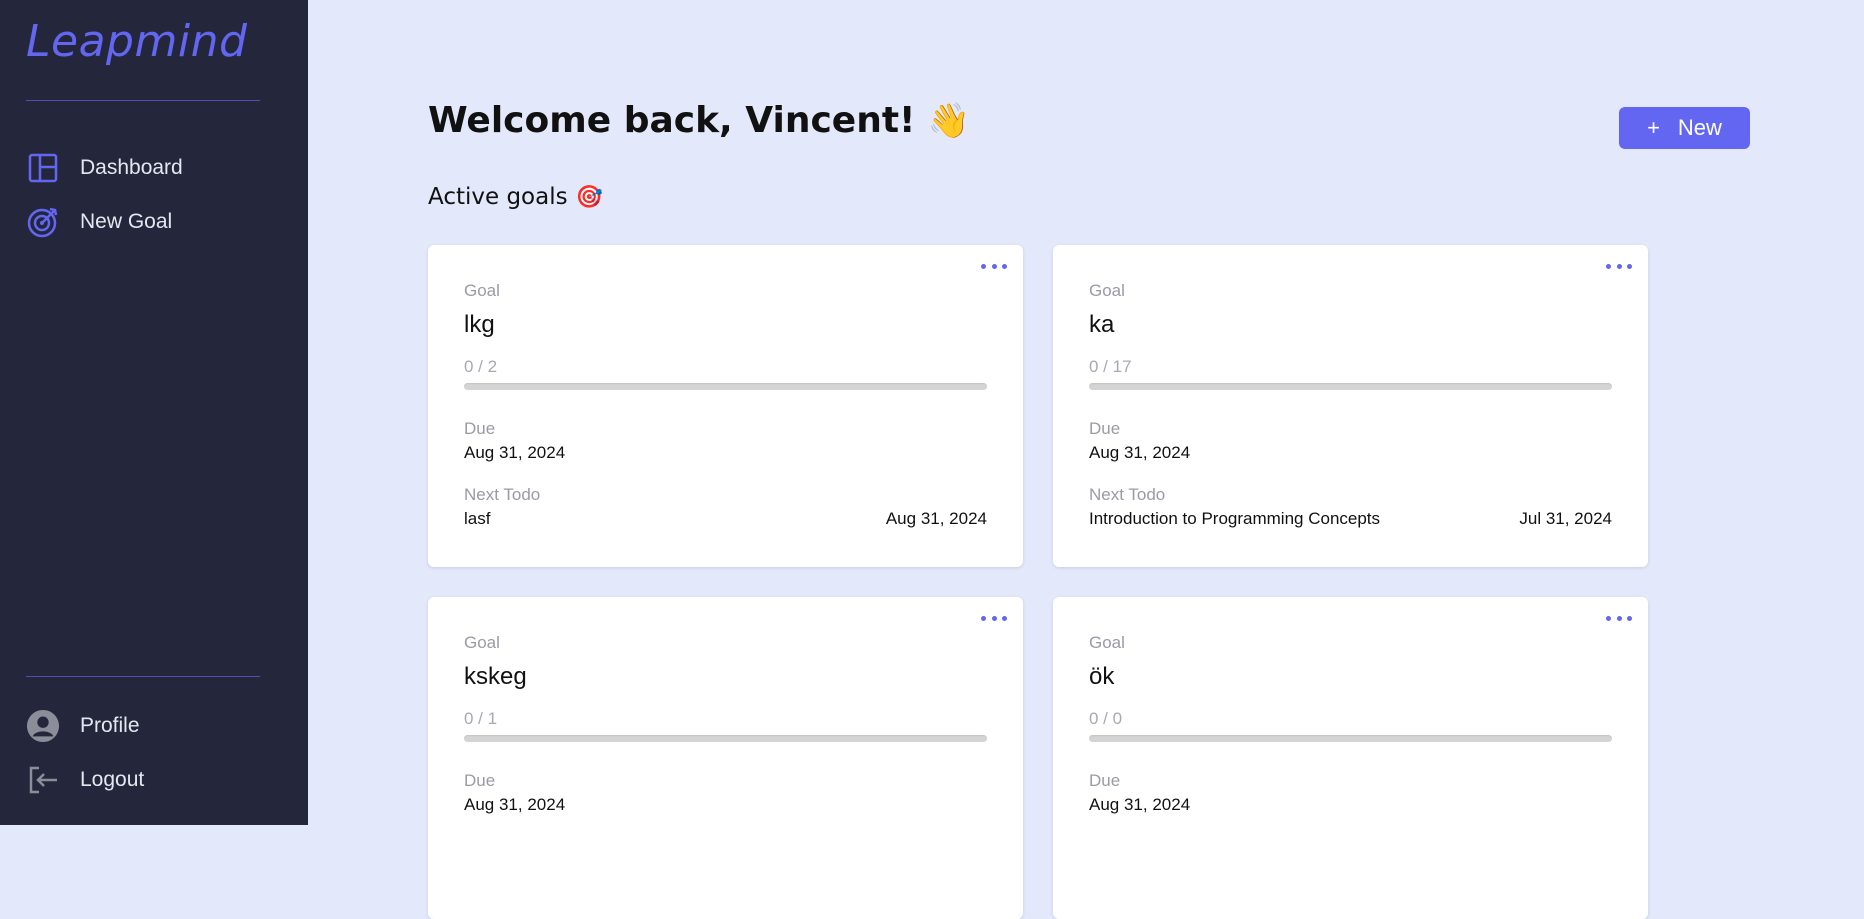 This screenshot has width=1864, height=919. I want to click on next-todo-title: Introduction to Programming Concepts, so click(1234, 519).